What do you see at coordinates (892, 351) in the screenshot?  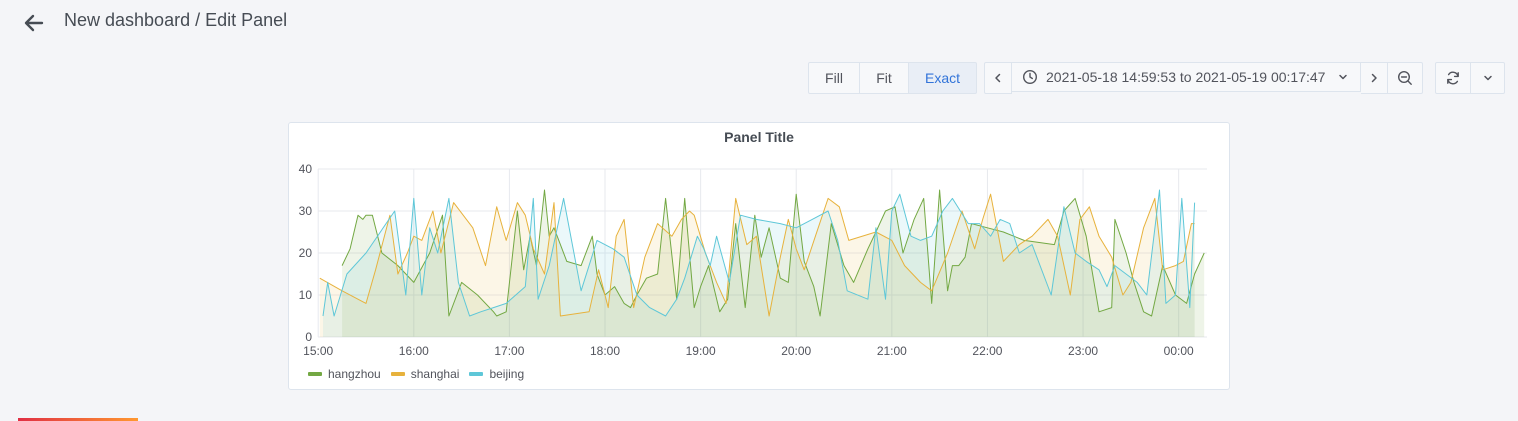 I see `x-tick-label: 21:00` at bounding box center [892, 351].